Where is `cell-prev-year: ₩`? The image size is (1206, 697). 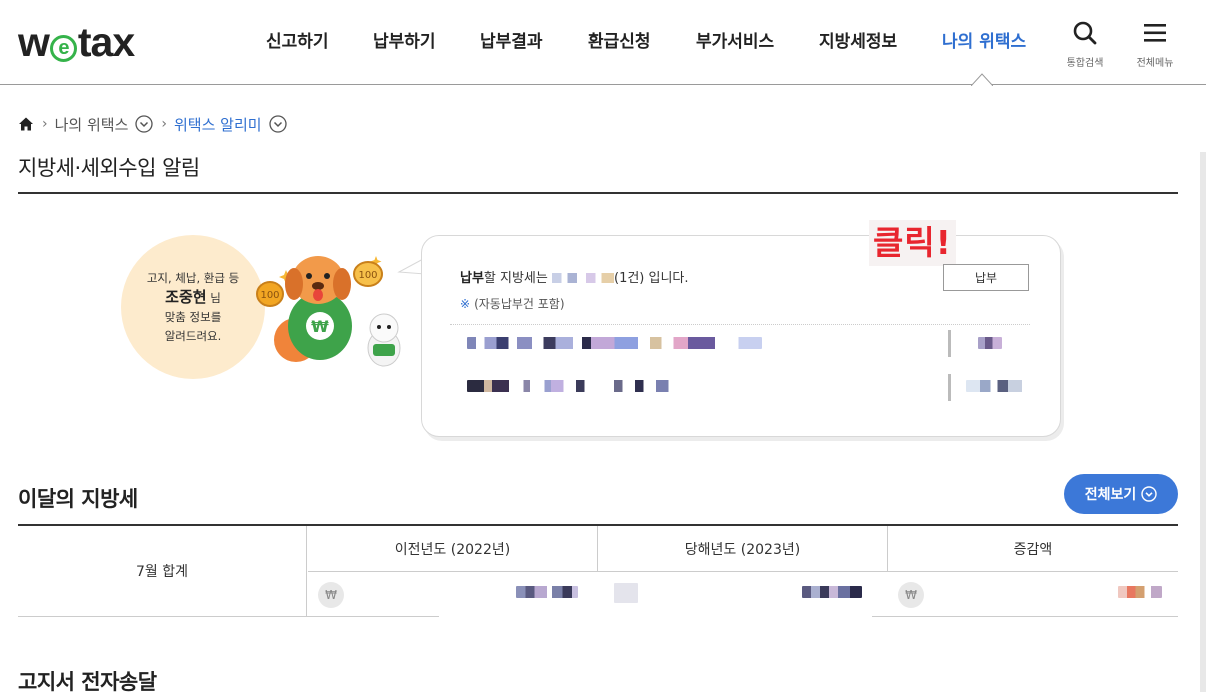
cell-prev-year: ₩ is located at coordinates (452, 594).